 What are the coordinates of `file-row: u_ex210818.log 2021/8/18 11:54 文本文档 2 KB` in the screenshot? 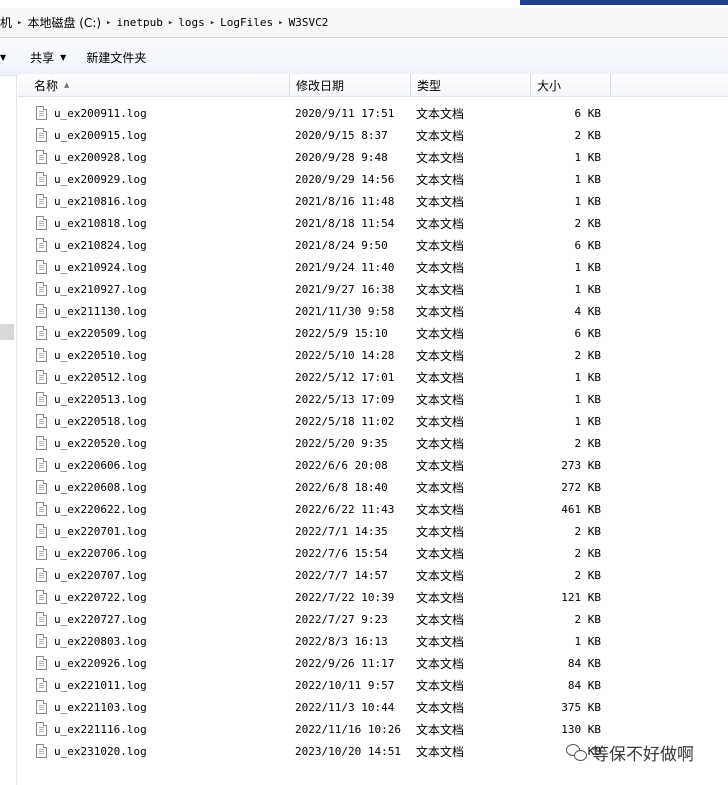 It's located at (368, 223).